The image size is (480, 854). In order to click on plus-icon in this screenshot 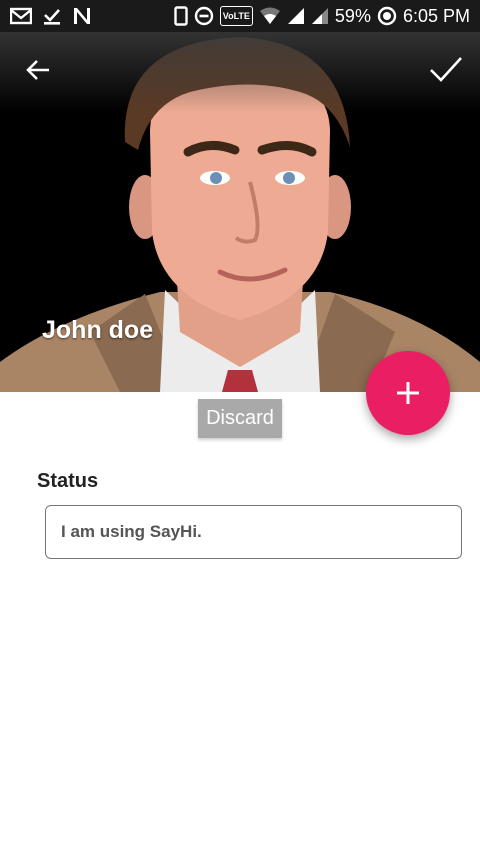, I will do `click(408, 393)`.